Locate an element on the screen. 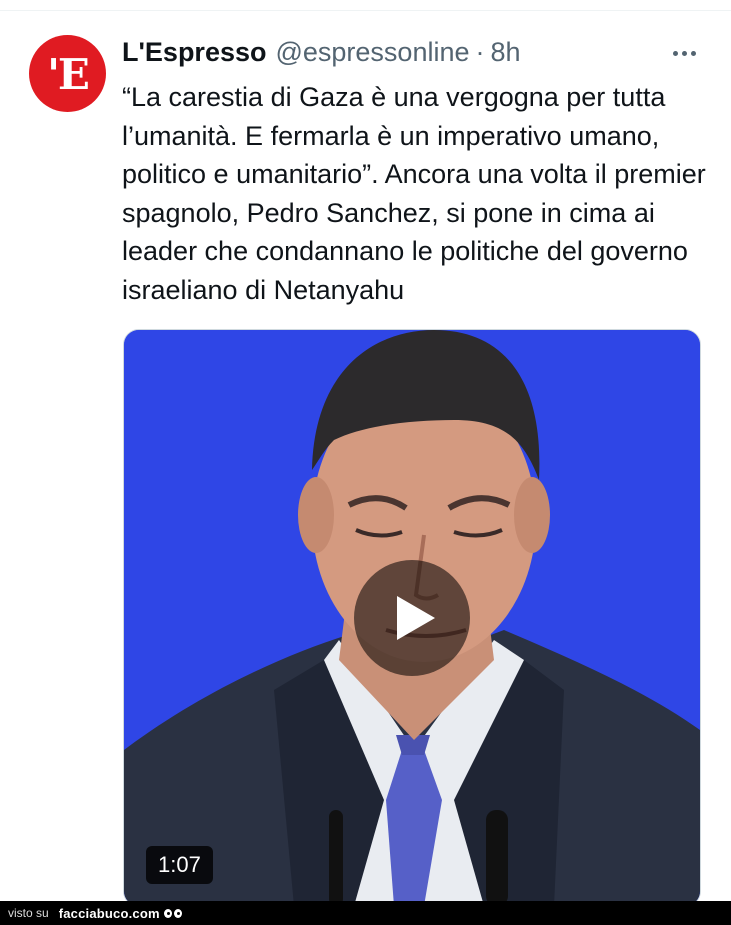  more-options-button is located at coordinates (684, 53).